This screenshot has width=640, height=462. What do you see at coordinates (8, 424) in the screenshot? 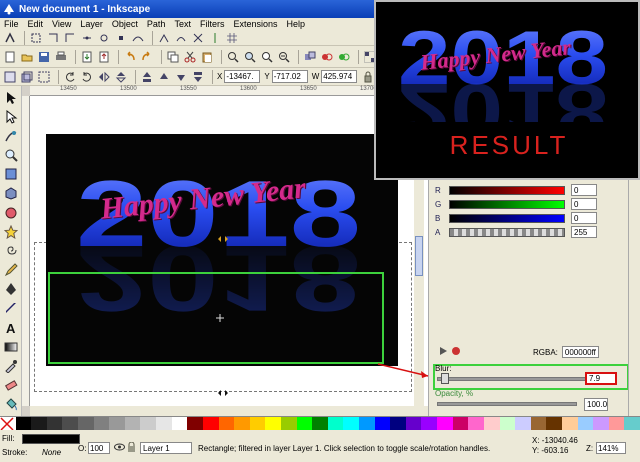
I see `no-paint-swatch` at bounding box center [8, 424].